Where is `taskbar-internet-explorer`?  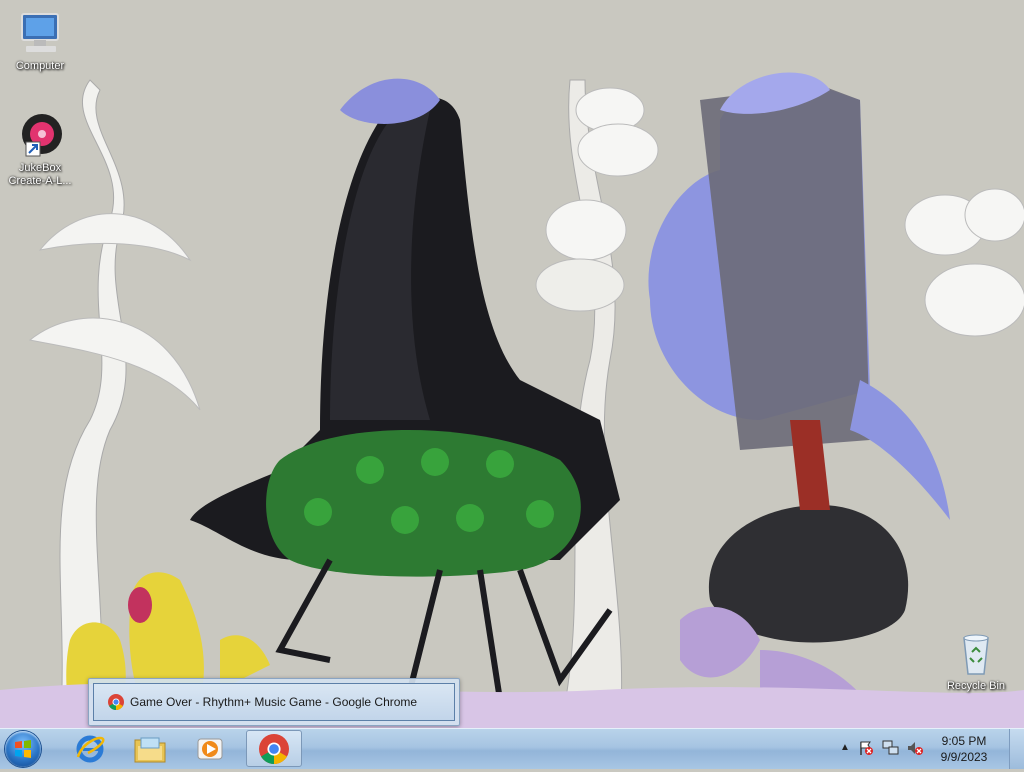
taskbar-internet-explorer is located at coordinates (90, 748).